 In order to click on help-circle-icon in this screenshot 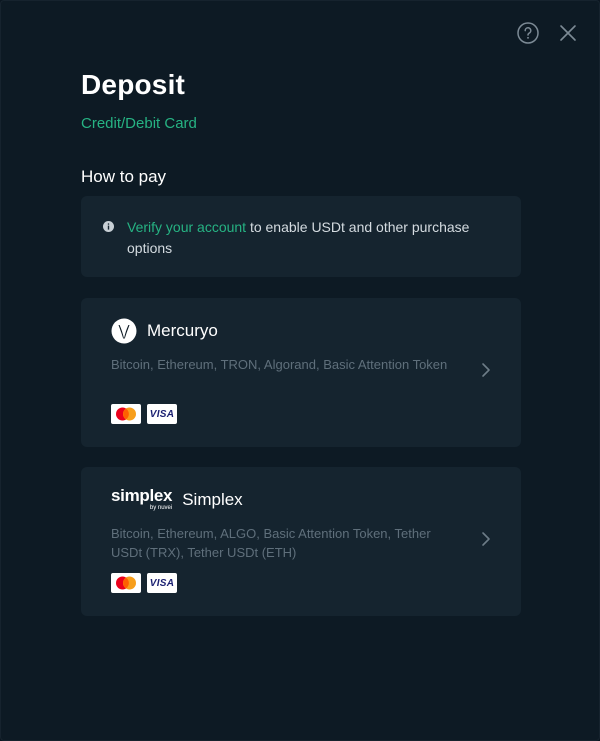, I will do `click(528, 33)`.